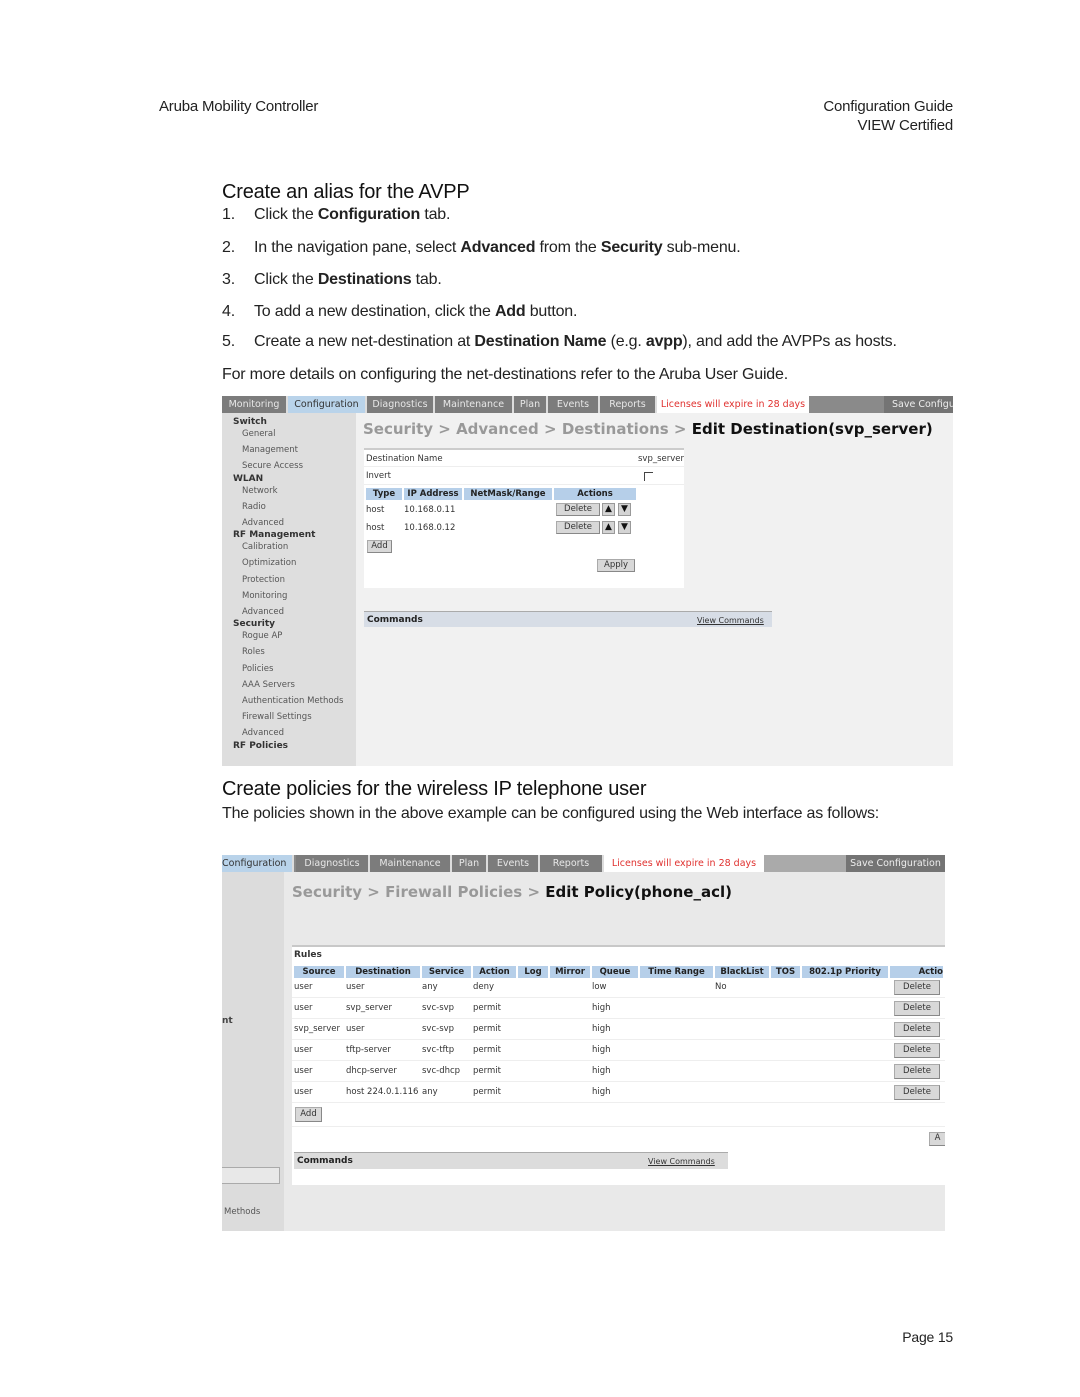  I want to click on step-text: tab., so click(435, 214).